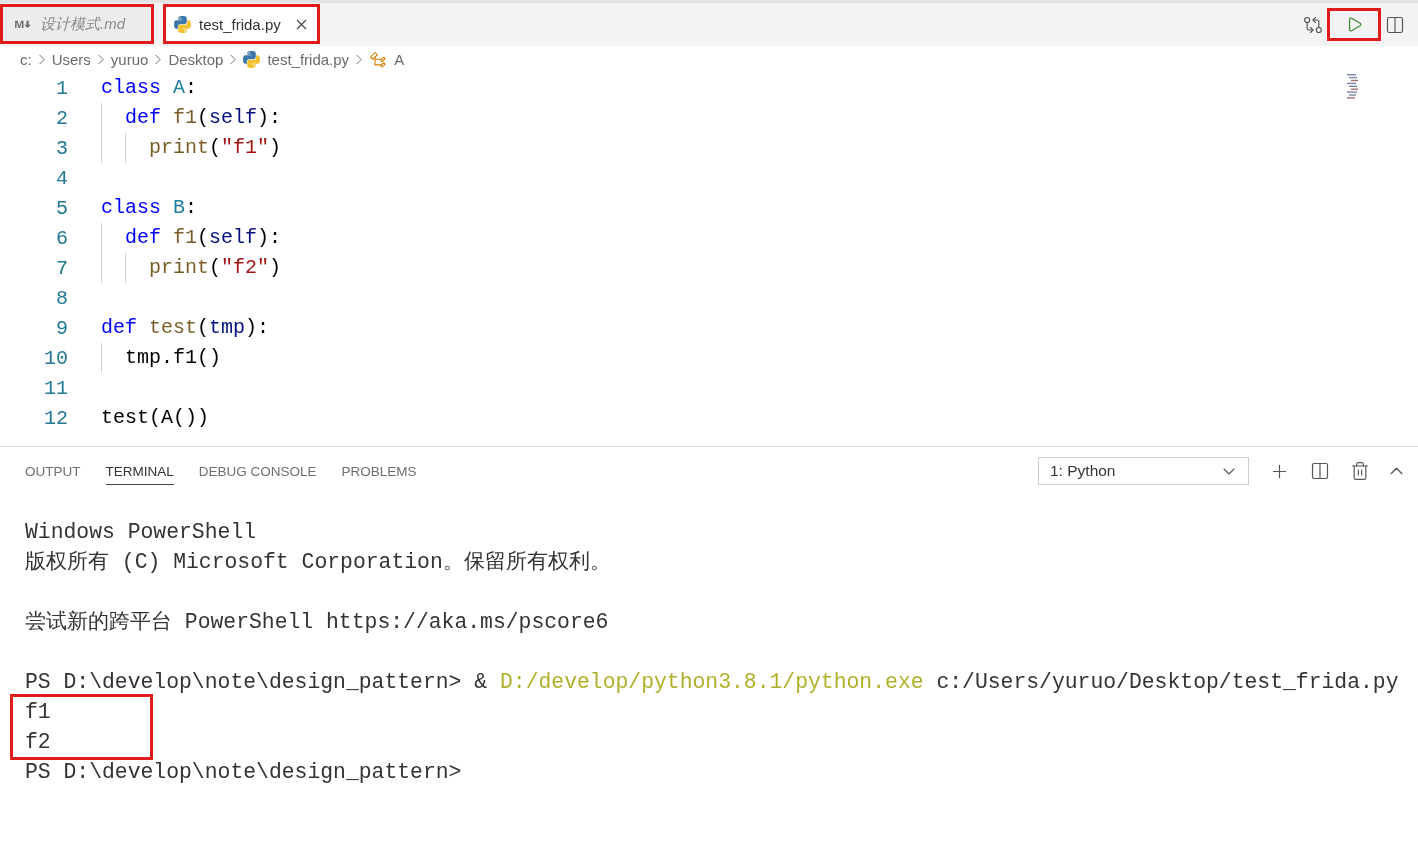 The width and height of the screenshot is (1418, 853). Describe the element at coordinates (53, 471) in the screenshot. I see `panel-tab: OUTPUT` at that location.